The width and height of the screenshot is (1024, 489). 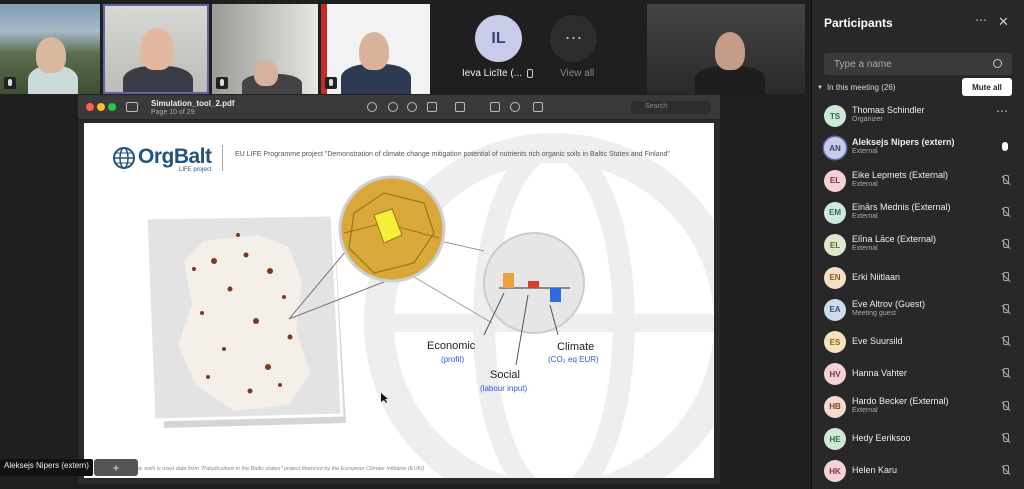 What do you see at coordinates (903, 142) in the screenshot?
I see `participant-name: Aleksejs Nipers (extern)` at bounding box center [903, 142].